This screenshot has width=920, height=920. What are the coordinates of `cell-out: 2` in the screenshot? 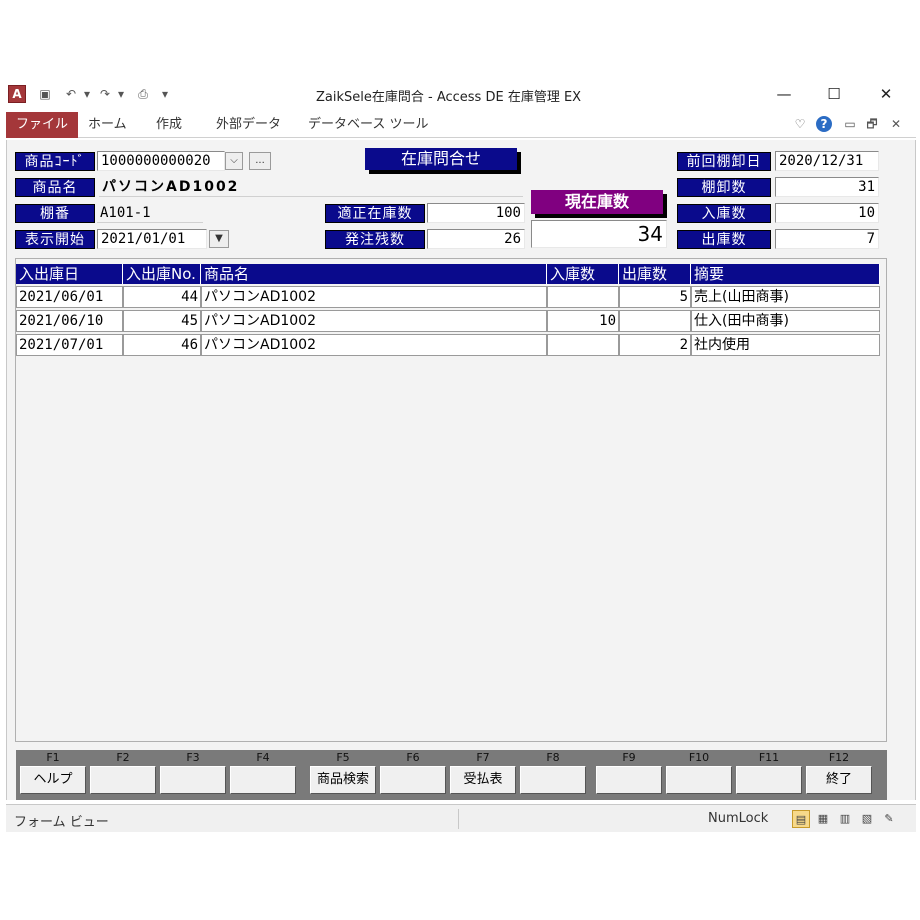 It's located at (655, 345).